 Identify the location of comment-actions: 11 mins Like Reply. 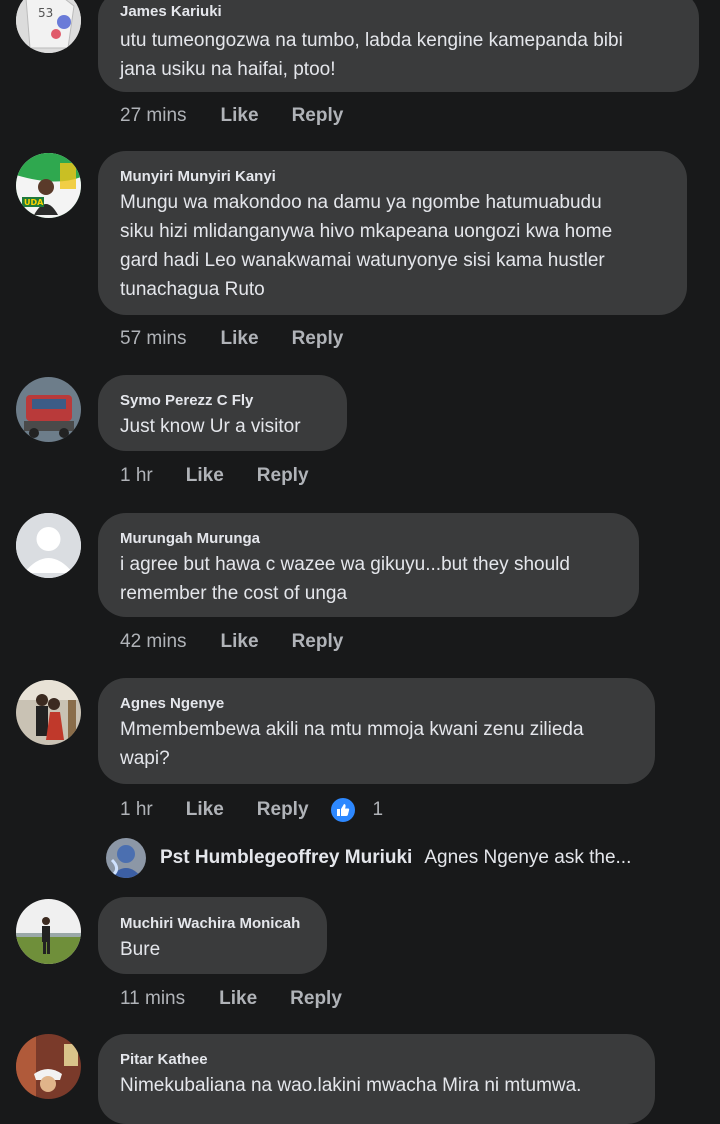
(231, 999).